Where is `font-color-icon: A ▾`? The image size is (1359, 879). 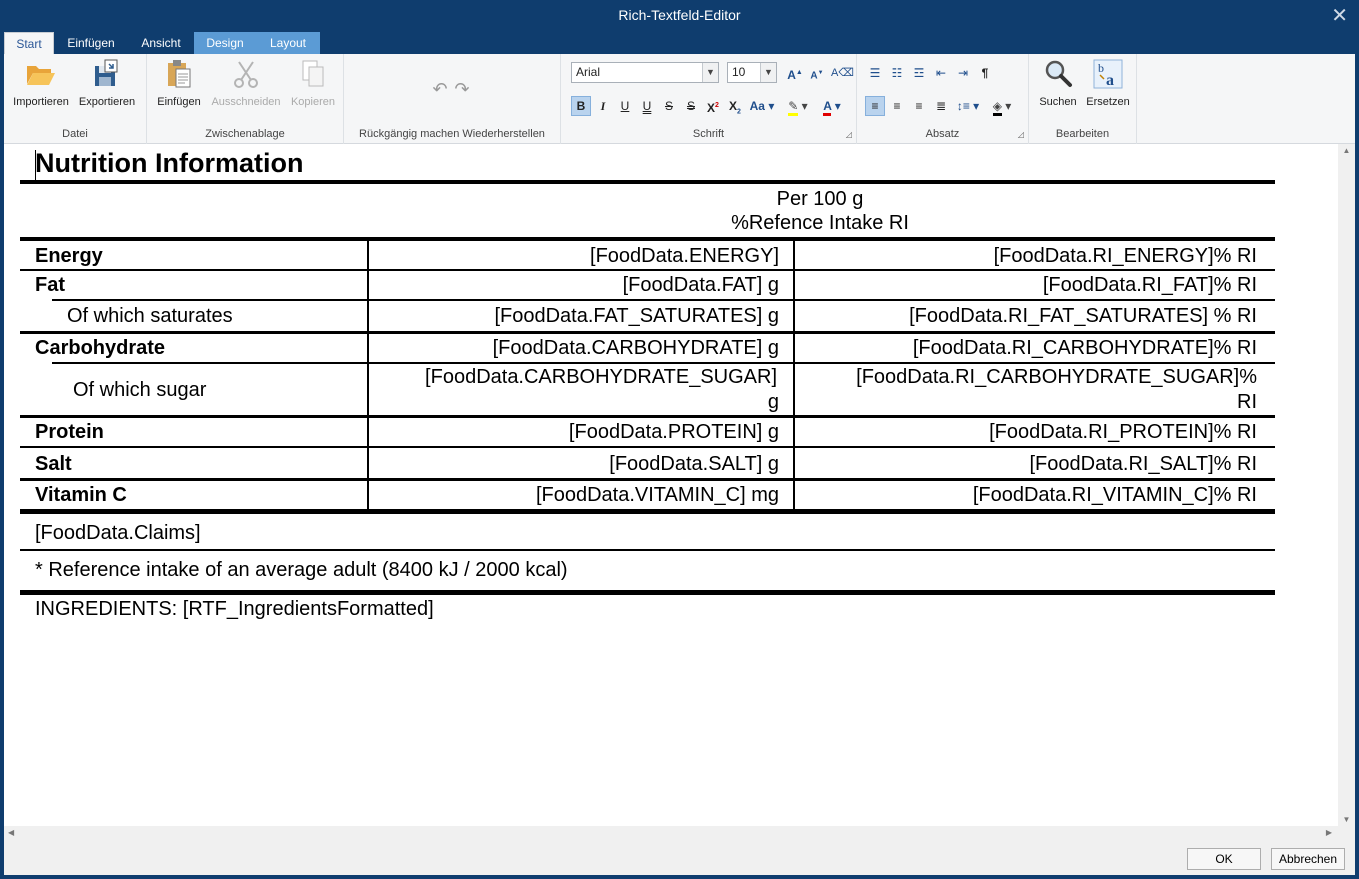
font-color-icon: A ▾ is located at coordinates (832, 106).